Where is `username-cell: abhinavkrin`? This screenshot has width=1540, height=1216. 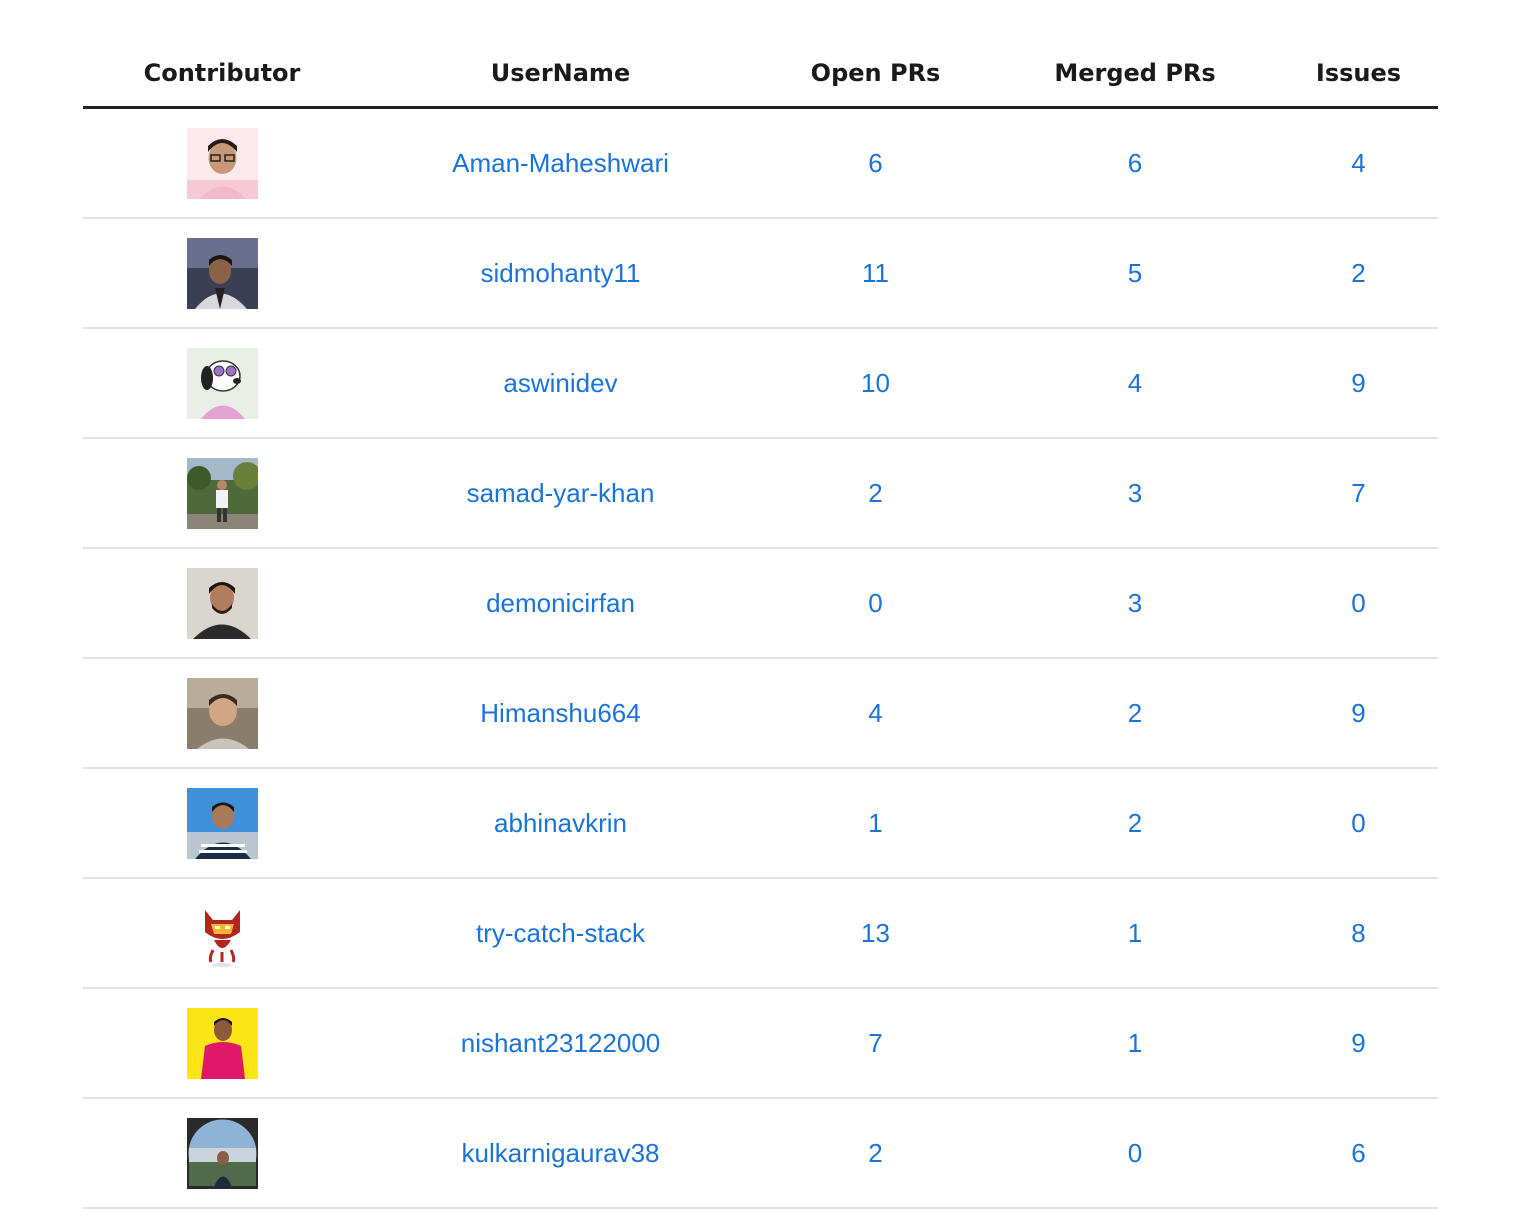
username-cell: abhinavkrin is located at coordinates (560, 823).